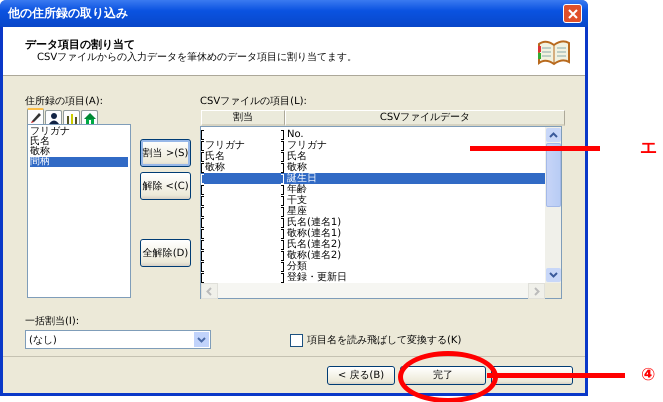  I want to click on table-cell: 敬称, so click(297, 167).